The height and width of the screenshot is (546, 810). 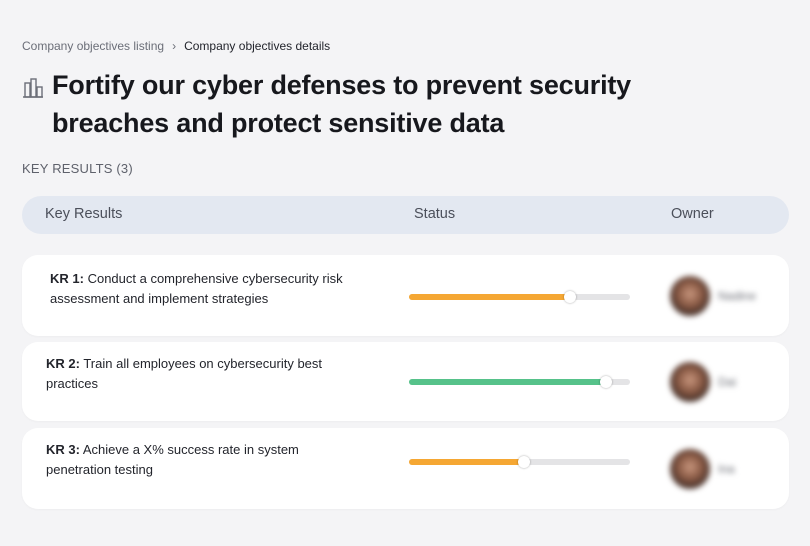 I want to click on owner-cell: Ina, so click(x=702, y=469).